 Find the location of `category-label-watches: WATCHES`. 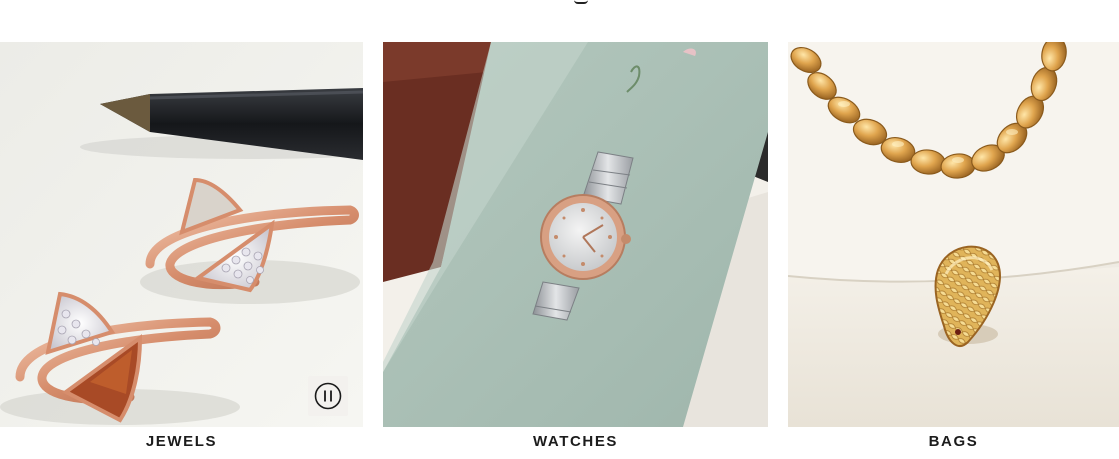

category-label-watches: WATCHES is located at coordinates (575, 441).